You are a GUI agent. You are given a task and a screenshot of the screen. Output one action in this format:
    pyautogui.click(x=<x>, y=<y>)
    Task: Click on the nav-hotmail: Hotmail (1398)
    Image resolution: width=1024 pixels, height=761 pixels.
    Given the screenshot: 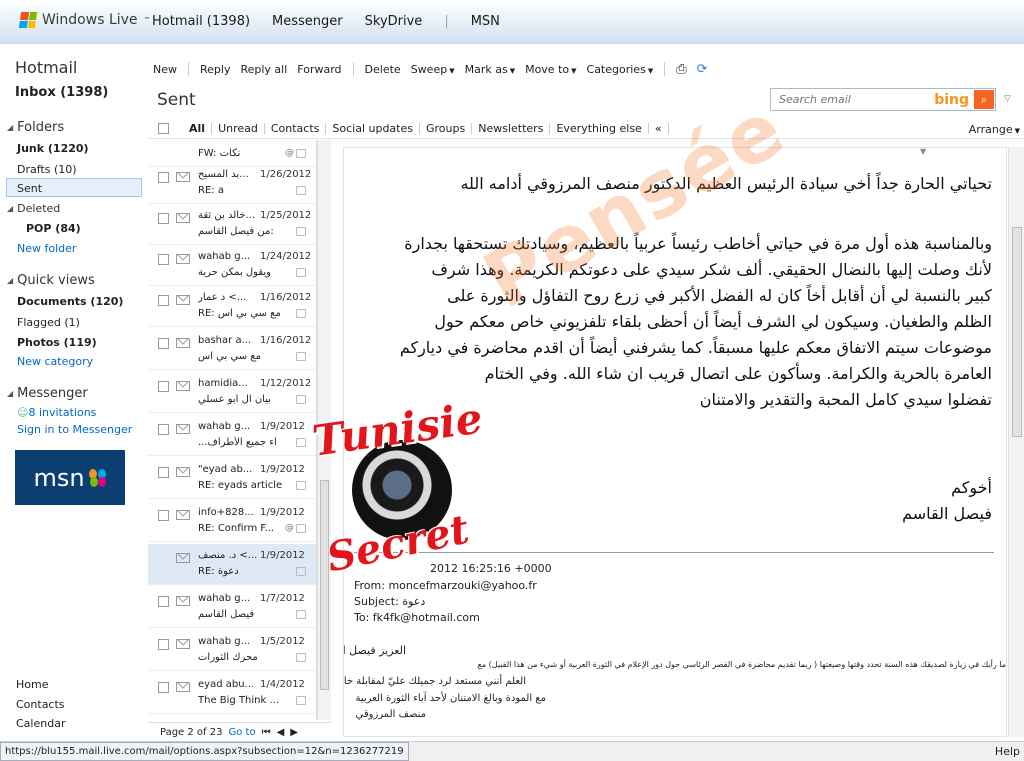 What is the action you would take?
    pyautogui.click(x=201, y=21)
    